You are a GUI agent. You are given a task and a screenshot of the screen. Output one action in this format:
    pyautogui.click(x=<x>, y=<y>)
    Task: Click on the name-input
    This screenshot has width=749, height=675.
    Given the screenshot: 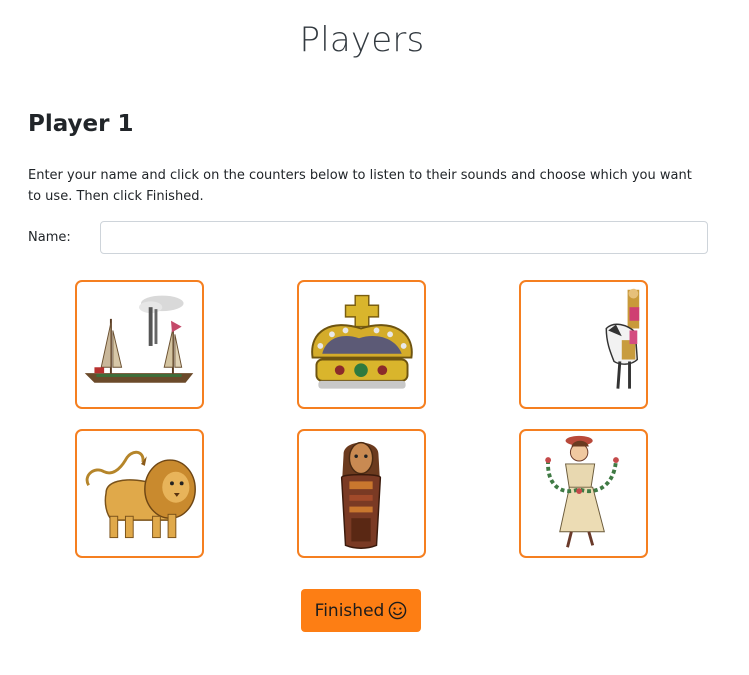 What is the action you would take?
    pyautogui.click(x=404, y=237)
    